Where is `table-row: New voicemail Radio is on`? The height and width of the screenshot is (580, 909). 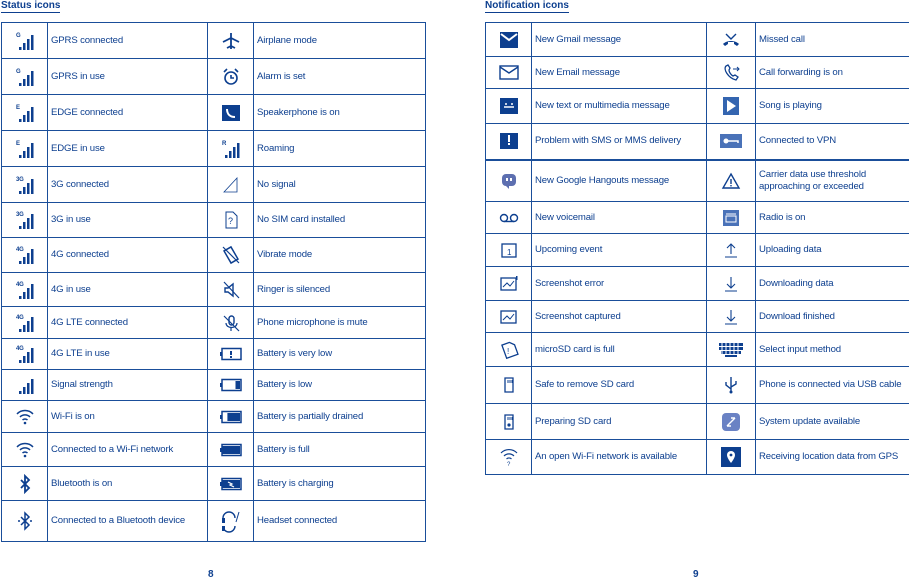 table-row: New voicemail Radio is on is located at coordinates (697, 217).